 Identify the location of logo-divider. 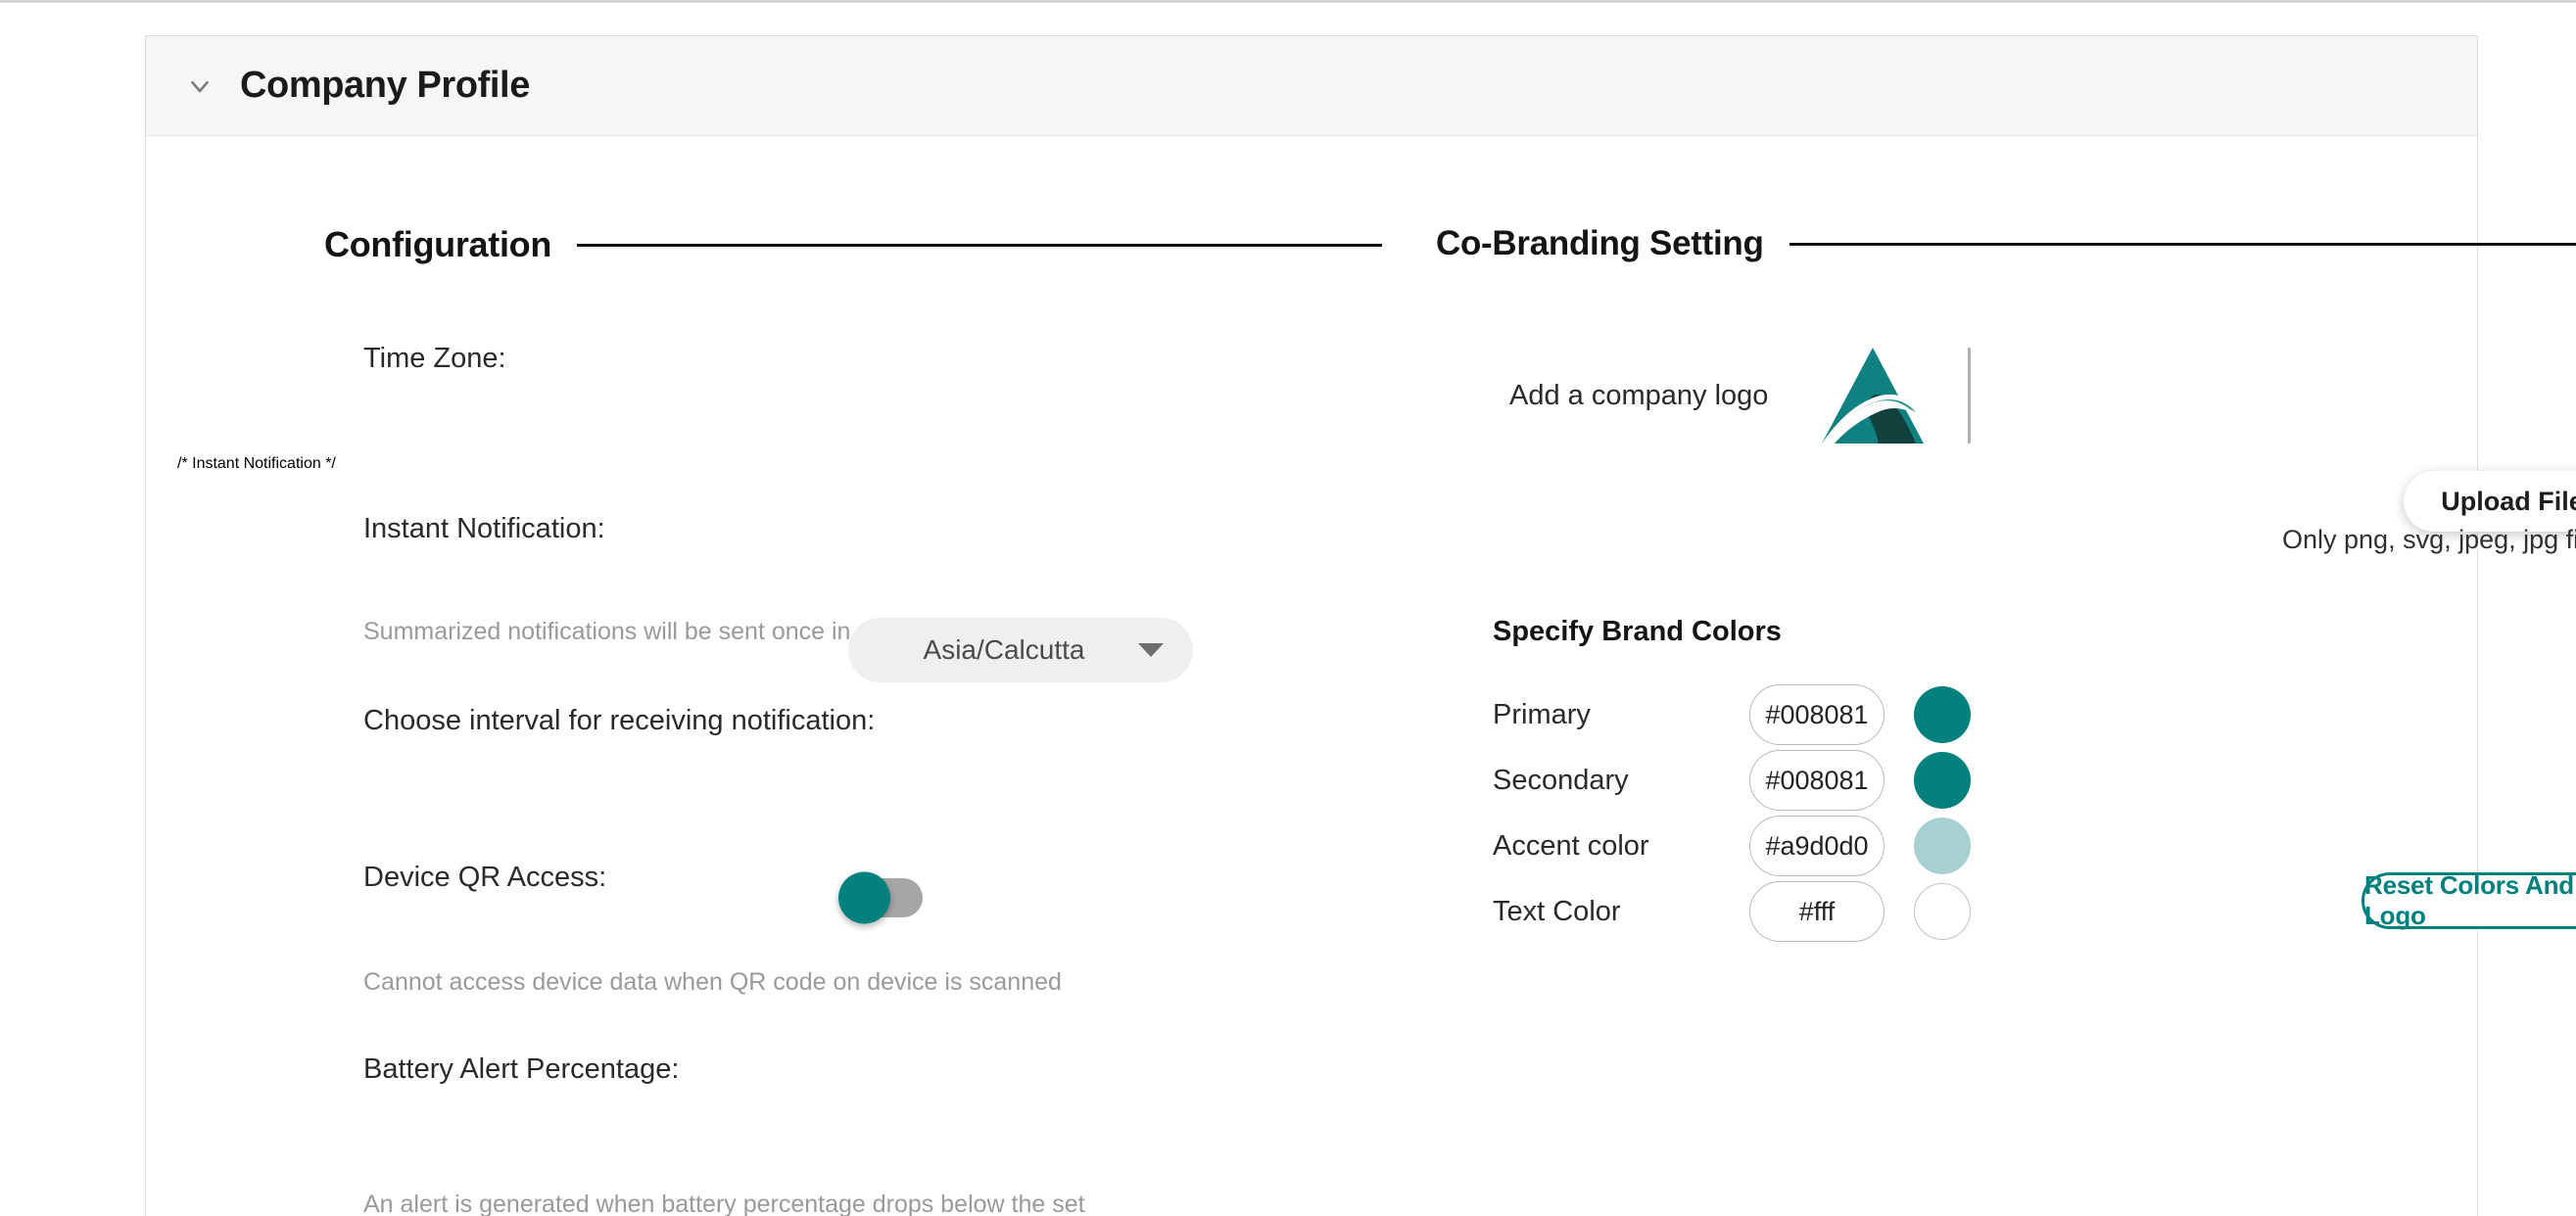
(1970, 396).